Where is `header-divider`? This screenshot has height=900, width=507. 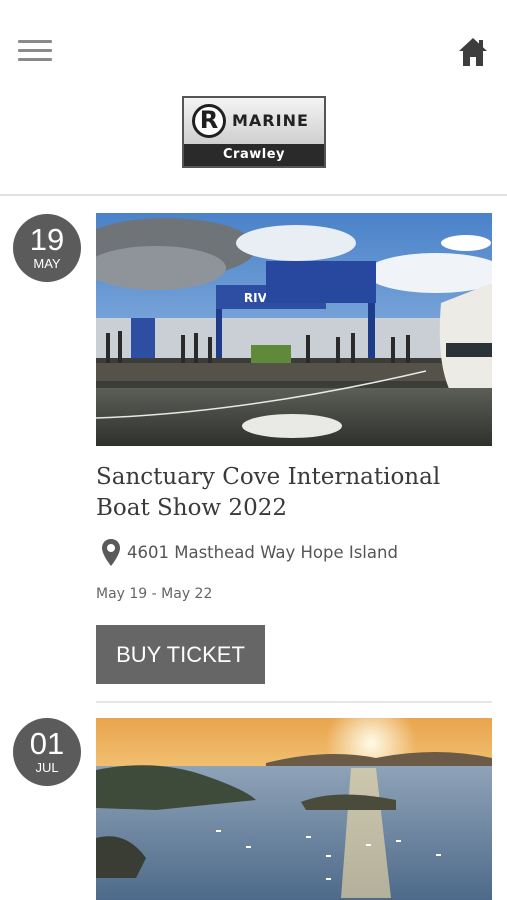 header-divider is located at coordinates (253, 195).